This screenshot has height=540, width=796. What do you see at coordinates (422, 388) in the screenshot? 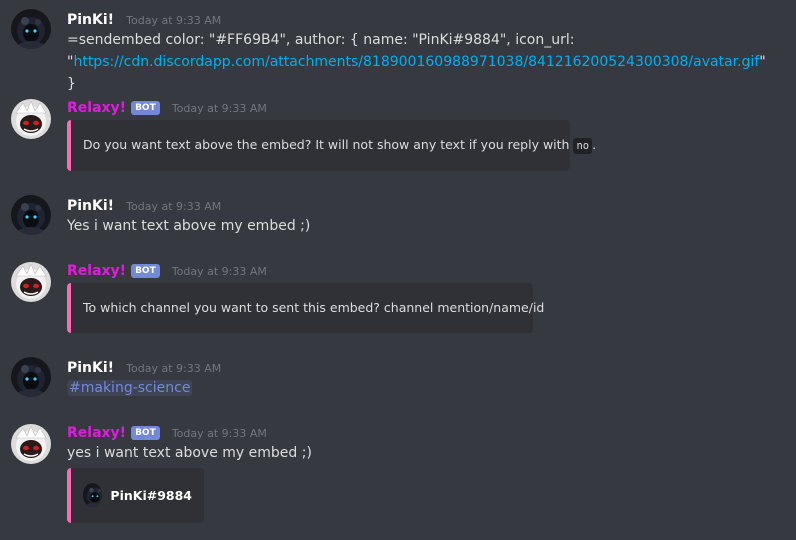
I see `message-text: #making-science` at bounding box center [422, 388].